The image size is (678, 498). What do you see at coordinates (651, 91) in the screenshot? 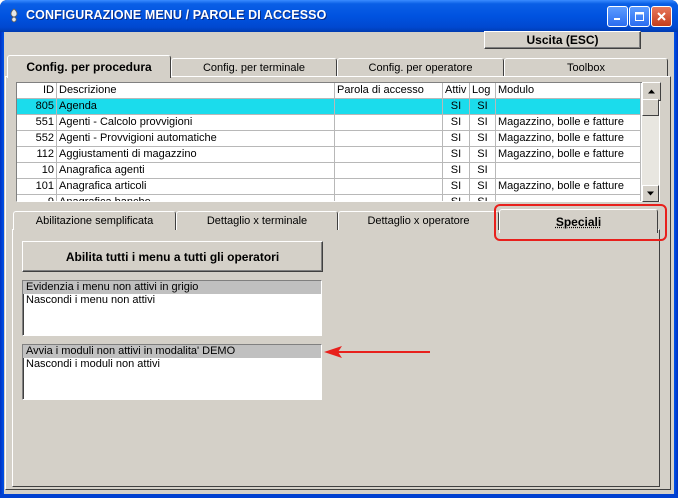
I see `arrow-up-icon` at bounding box center [651, 91].